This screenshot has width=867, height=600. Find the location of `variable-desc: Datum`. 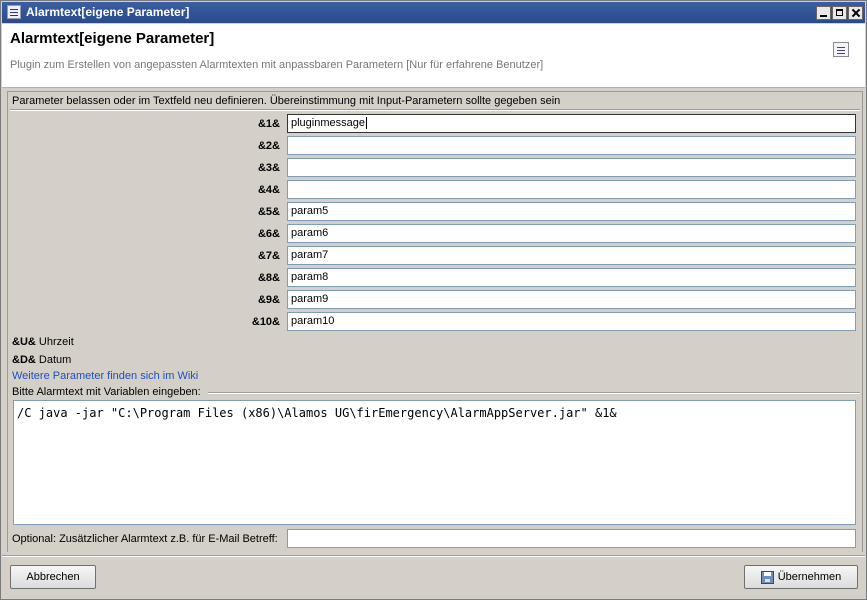

variable-desc: Datum is located at coordinates (55, 360).